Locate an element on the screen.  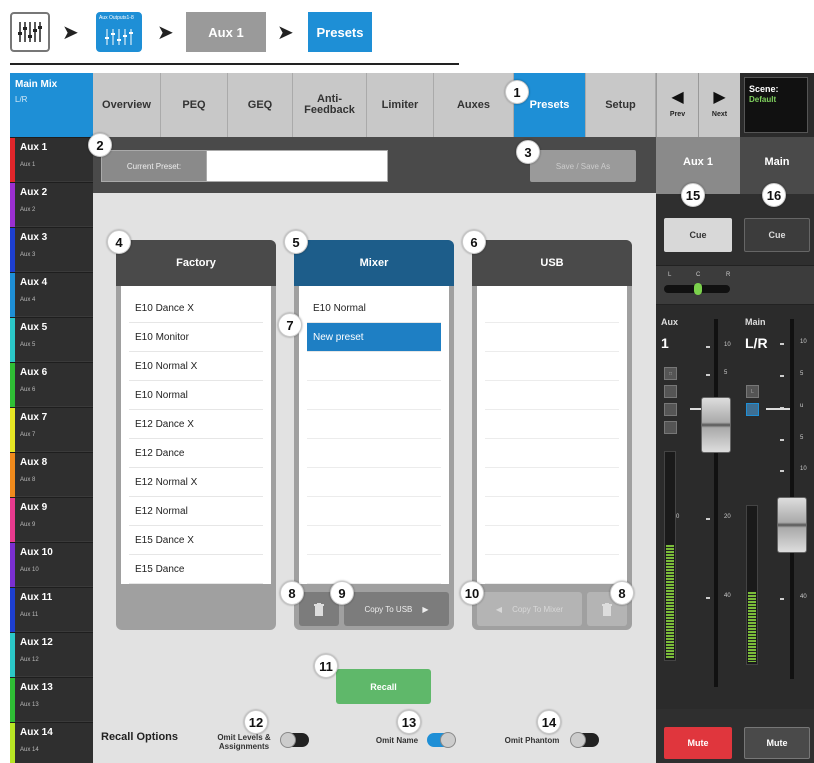
sidebar-item-sub: Aux 9 is located at coordinates (28, 525).